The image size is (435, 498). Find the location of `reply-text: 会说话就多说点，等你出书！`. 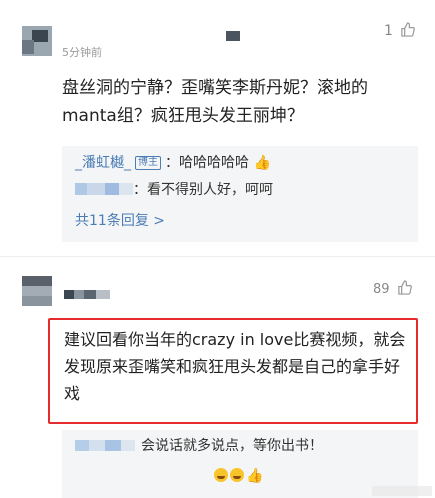

reply-text: 会说话就多说点，等你出书！ is located at coordinates (232, 446).